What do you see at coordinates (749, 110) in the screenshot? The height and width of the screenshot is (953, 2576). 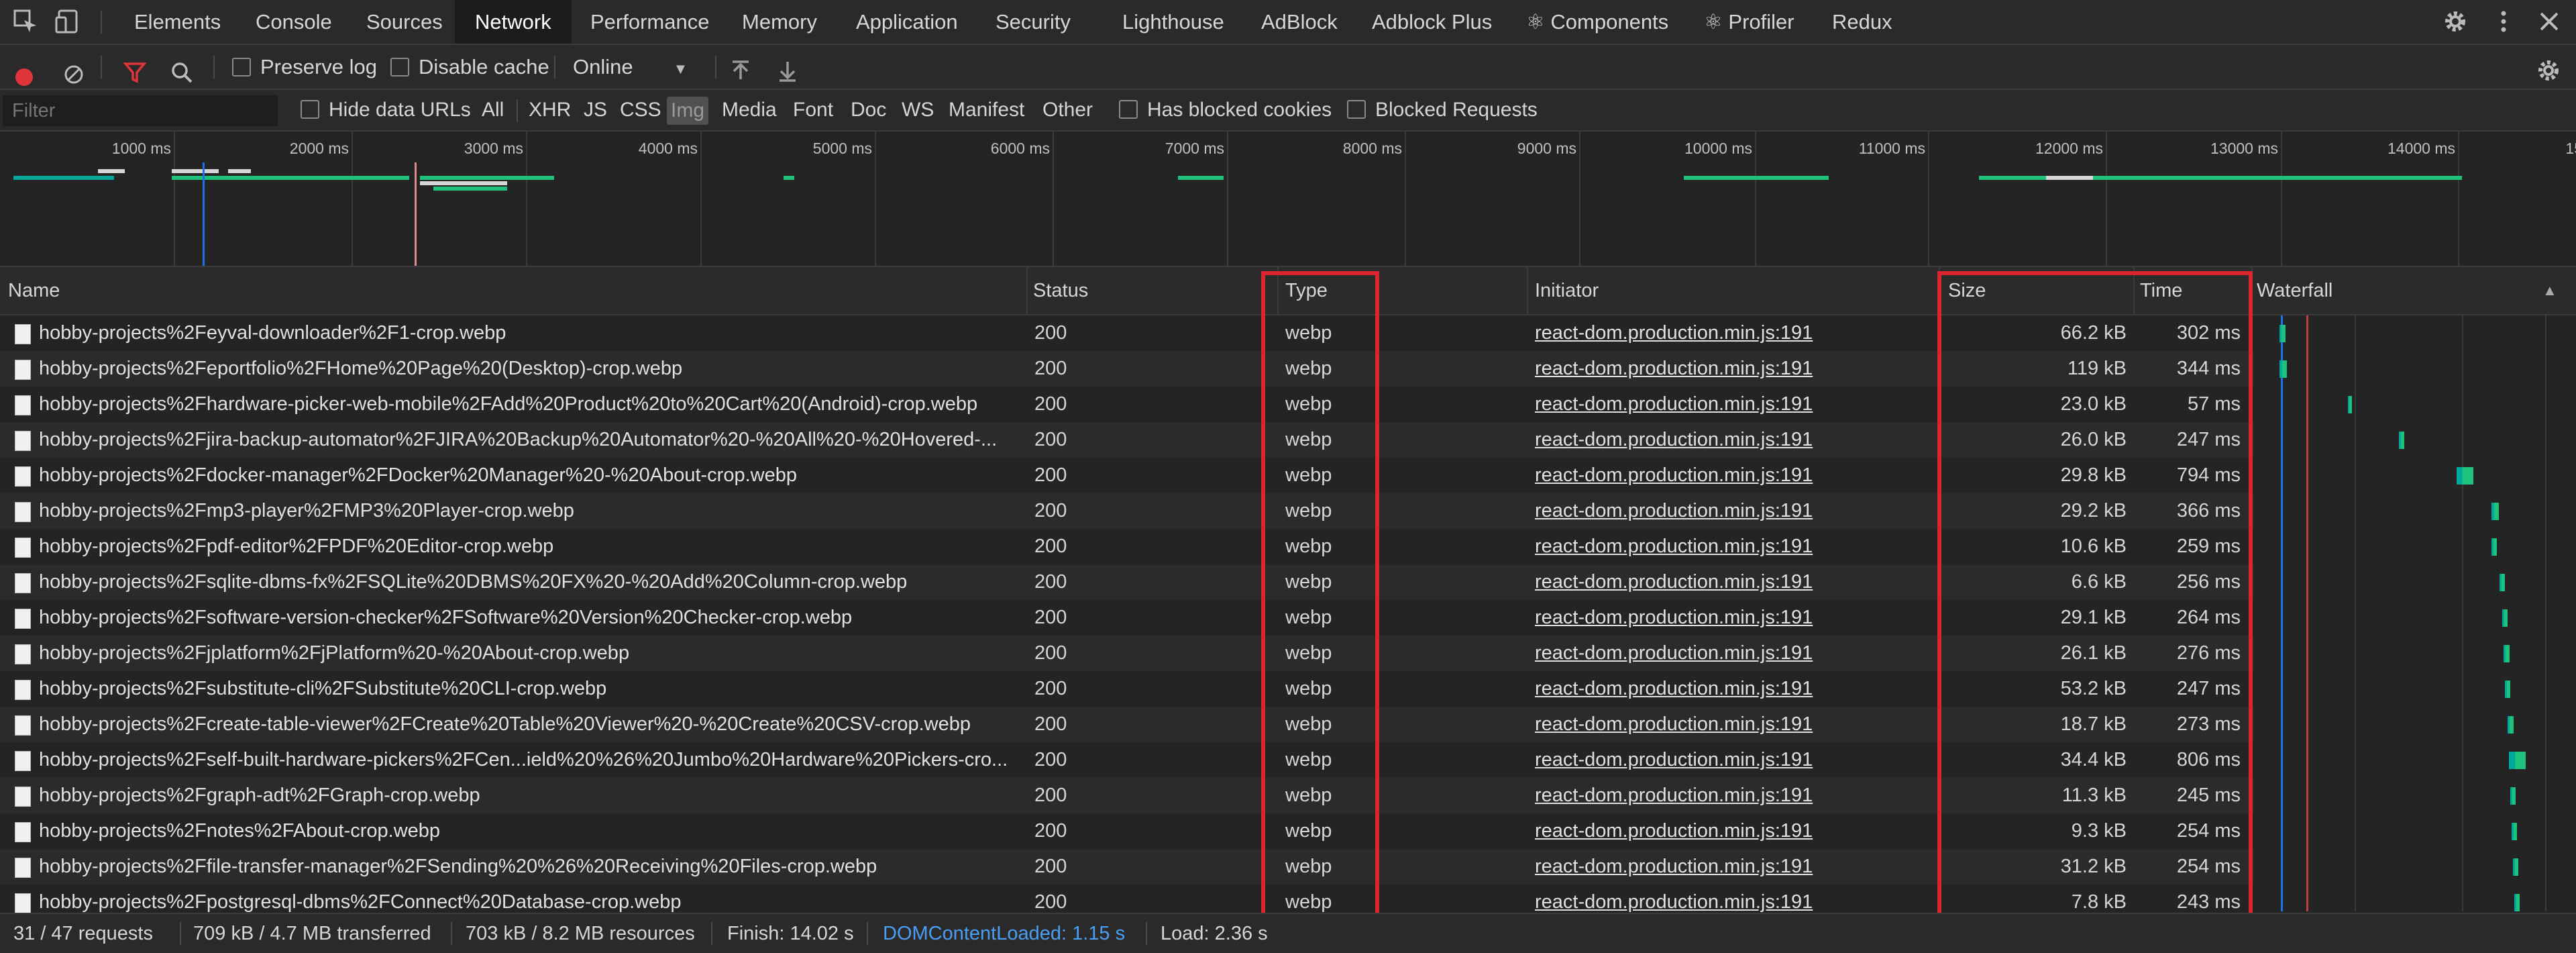 I see `type-filter-media: Media` at bounding box center [749, 110].